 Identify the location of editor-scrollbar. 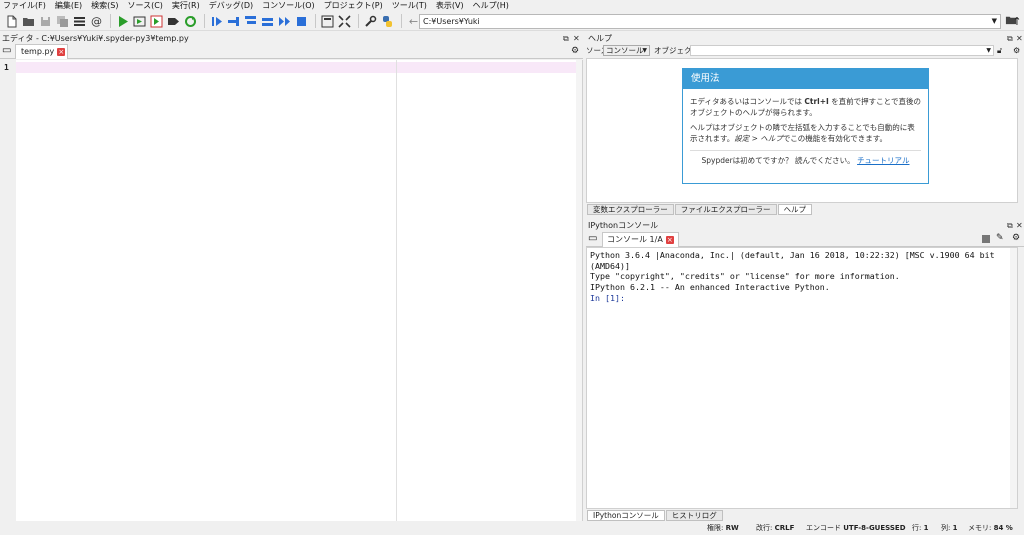
(579, 290).